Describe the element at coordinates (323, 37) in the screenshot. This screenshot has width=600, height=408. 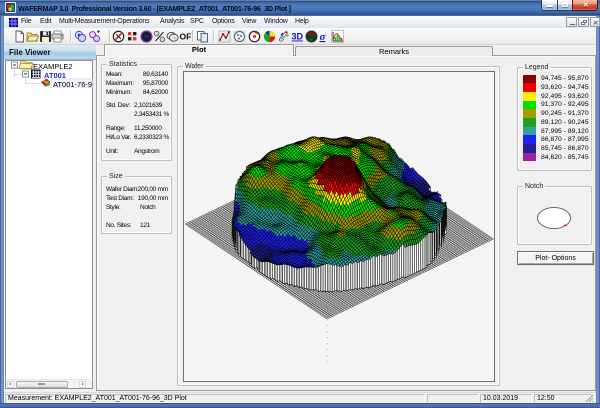
I see `svg-text: σ` at that location.